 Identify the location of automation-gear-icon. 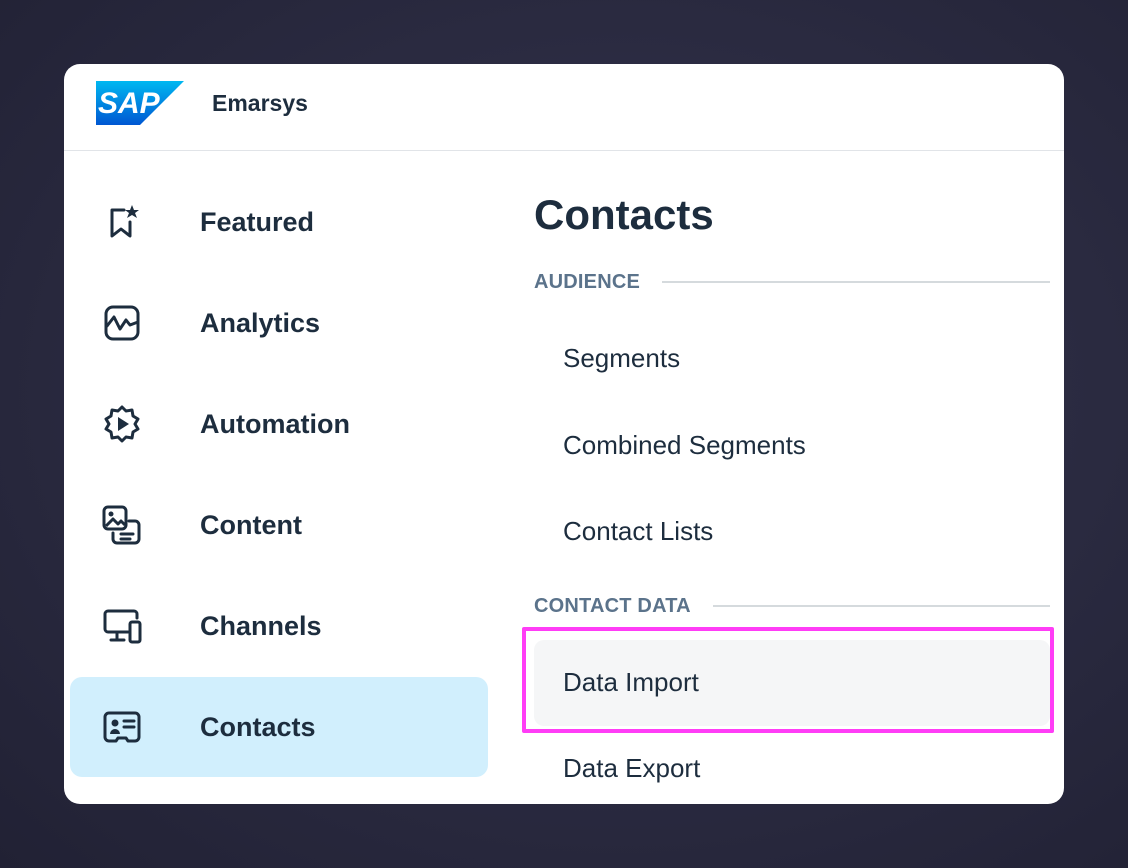
(122, 424).